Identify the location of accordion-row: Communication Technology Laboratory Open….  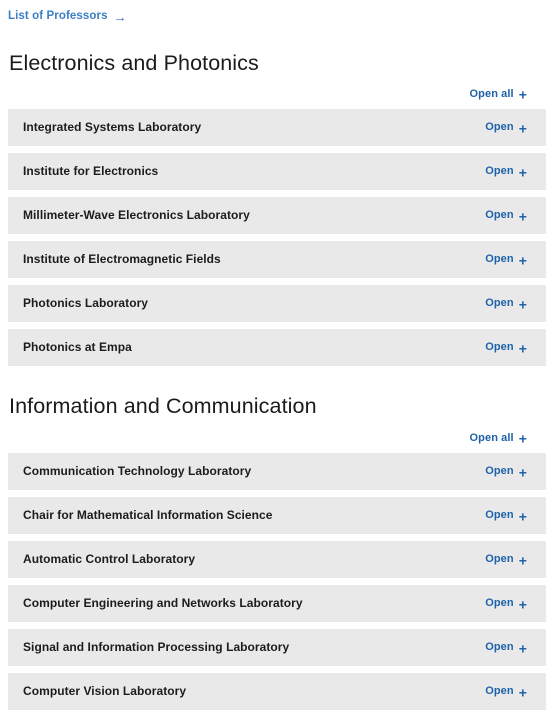
(277, 471).